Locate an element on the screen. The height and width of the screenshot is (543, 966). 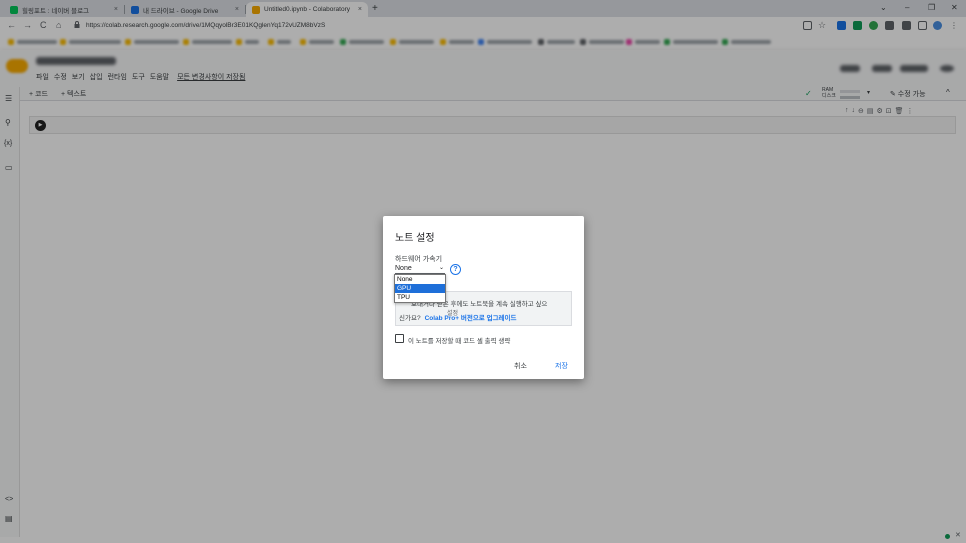
partial-setting-label: 설정 is located at coordinates (453, 314).